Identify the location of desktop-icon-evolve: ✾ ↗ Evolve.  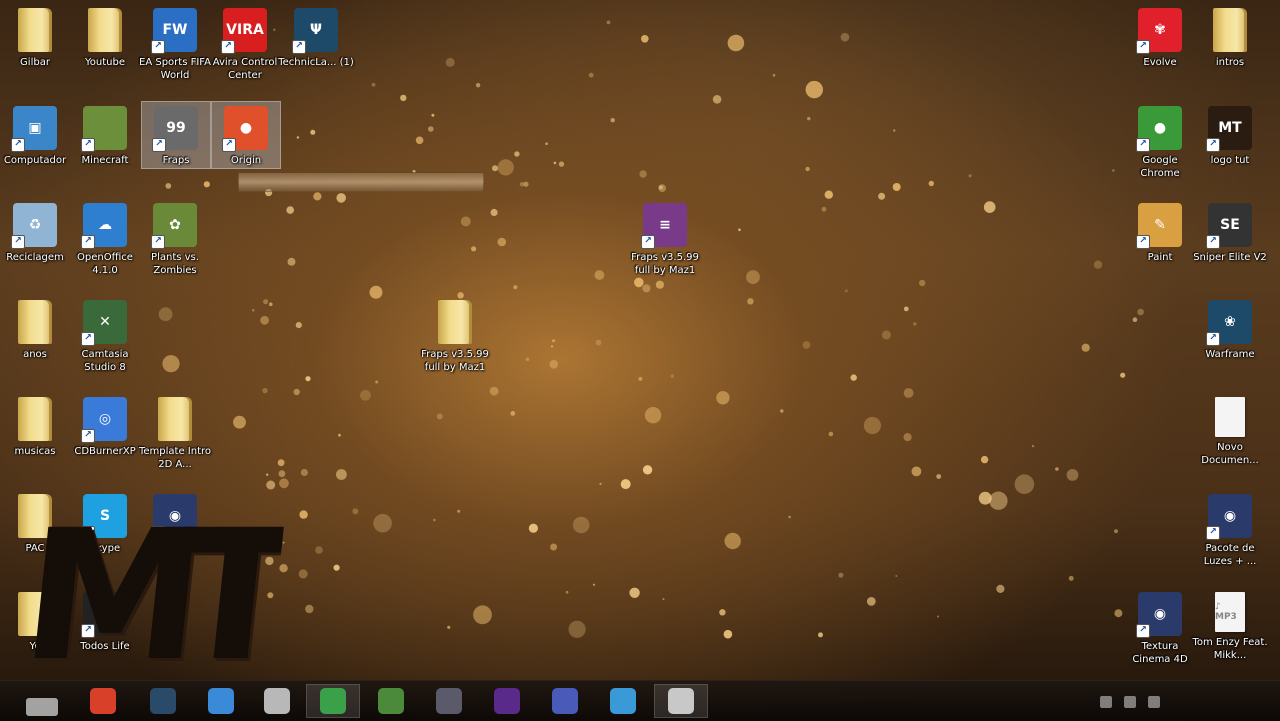
(1160, 49).